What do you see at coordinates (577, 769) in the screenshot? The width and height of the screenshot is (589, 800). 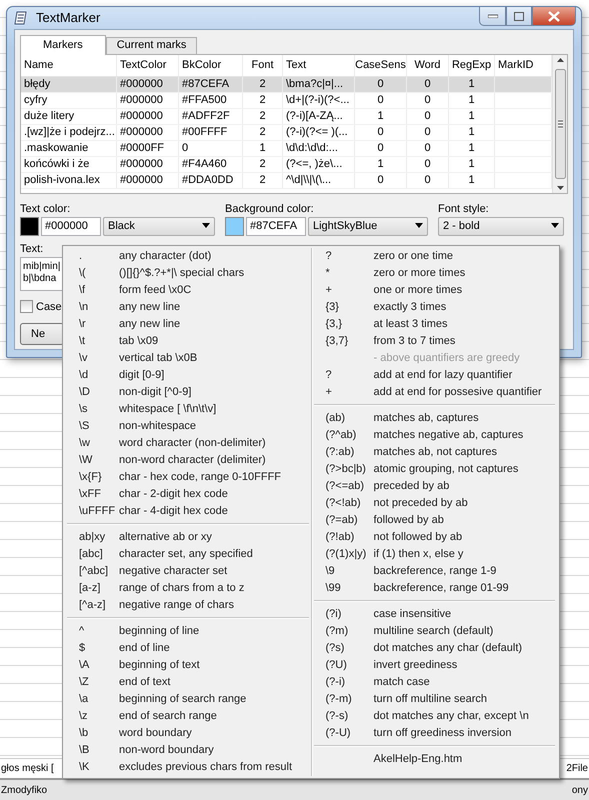 I see `background-cell-text: 2File` at bounding box center [577, 769].